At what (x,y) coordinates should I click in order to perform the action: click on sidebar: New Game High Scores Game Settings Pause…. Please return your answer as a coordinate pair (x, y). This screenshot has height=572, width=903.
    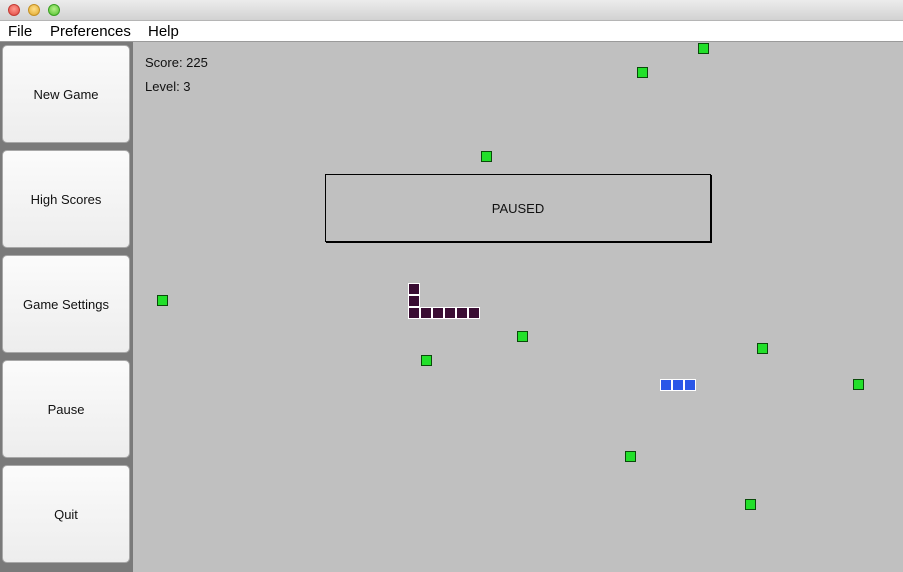
    Looking at the image, I should click on (66, 307).